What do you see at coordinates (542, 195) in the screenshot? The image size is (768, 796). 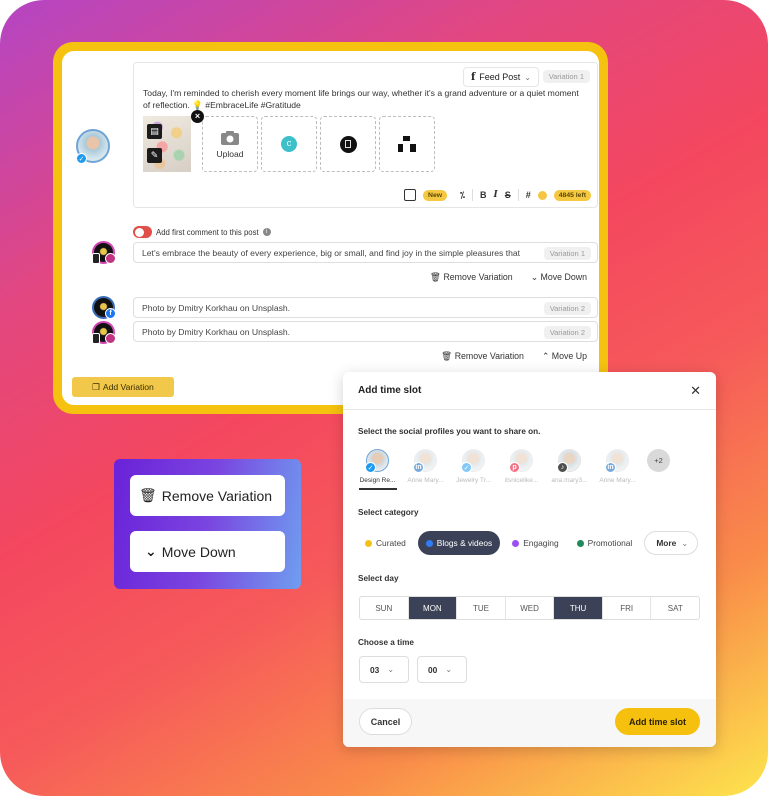 I see `emoji-icon` at bounding box center [542, 195].